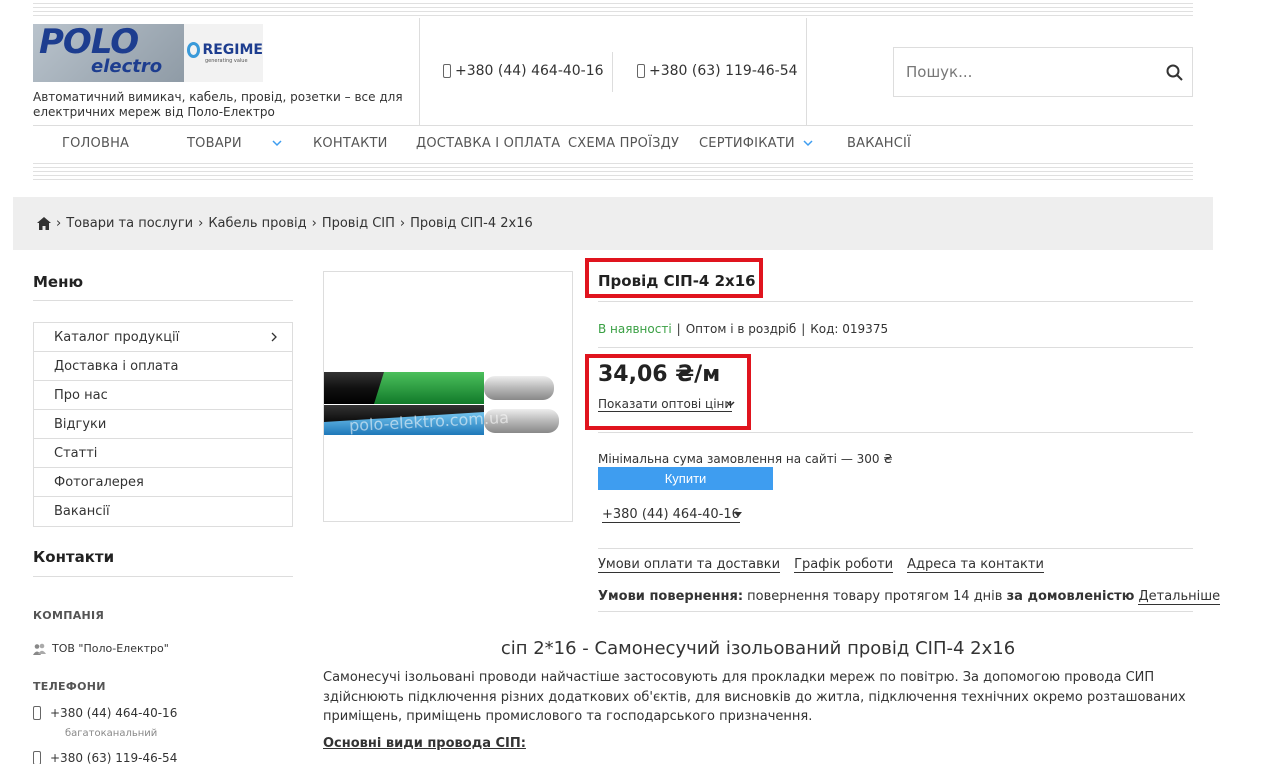  Describe the element at coordinates (163, 511) in the screenshot. I see `sidebar-item-vacancies: Вакансії` at that location.